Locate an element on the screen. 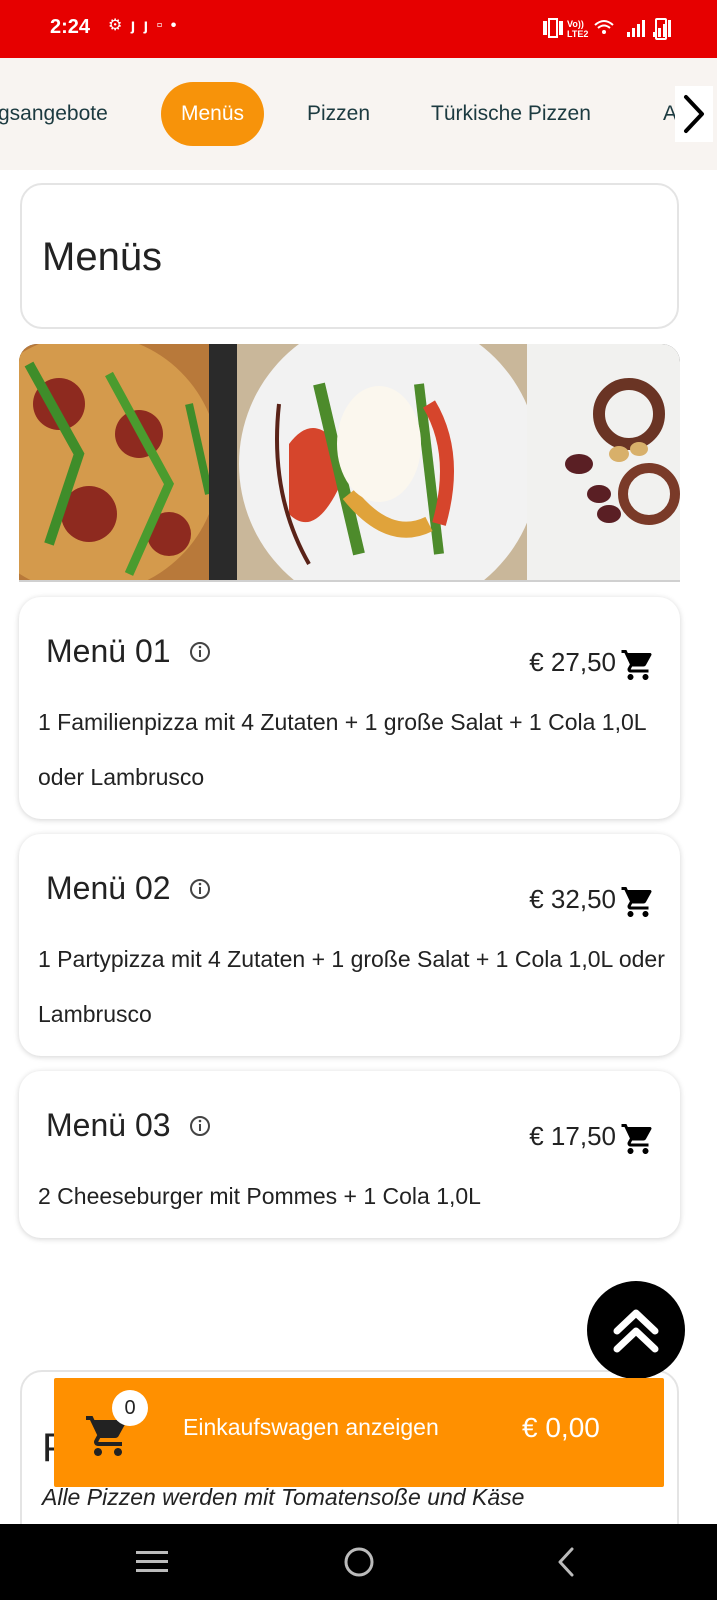  svg-text: LTE2 is located at coordinates (577, 34).